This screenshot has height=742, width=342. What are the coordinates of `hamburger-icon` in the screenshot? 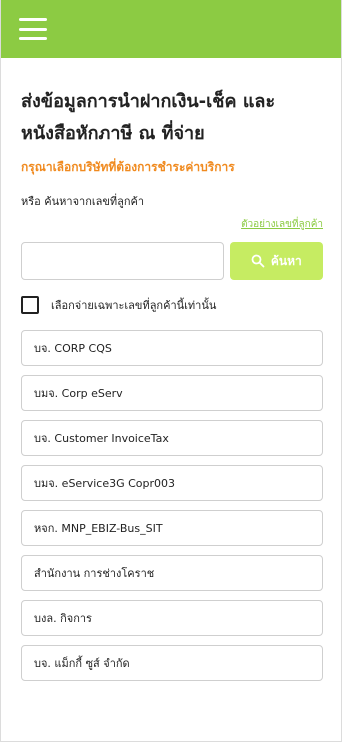 It's located at (33, 29).